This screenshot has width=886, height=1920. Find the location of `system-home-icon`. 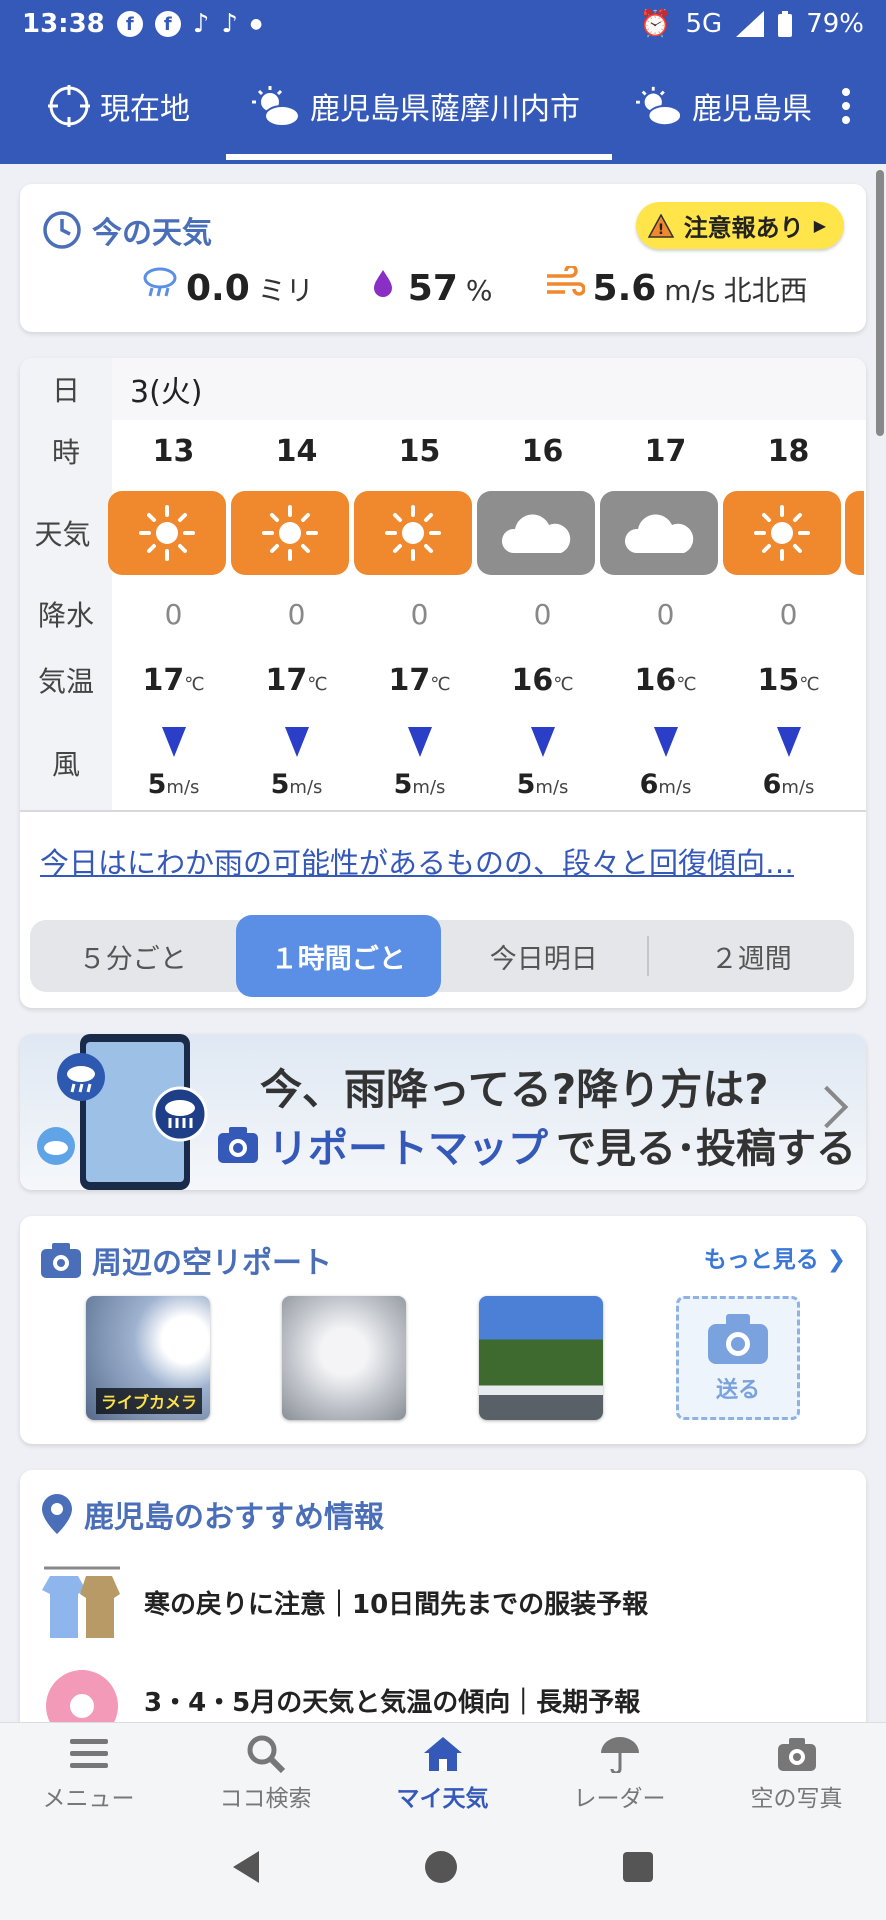

system-home-icon is located at coordinates (441, 1867).